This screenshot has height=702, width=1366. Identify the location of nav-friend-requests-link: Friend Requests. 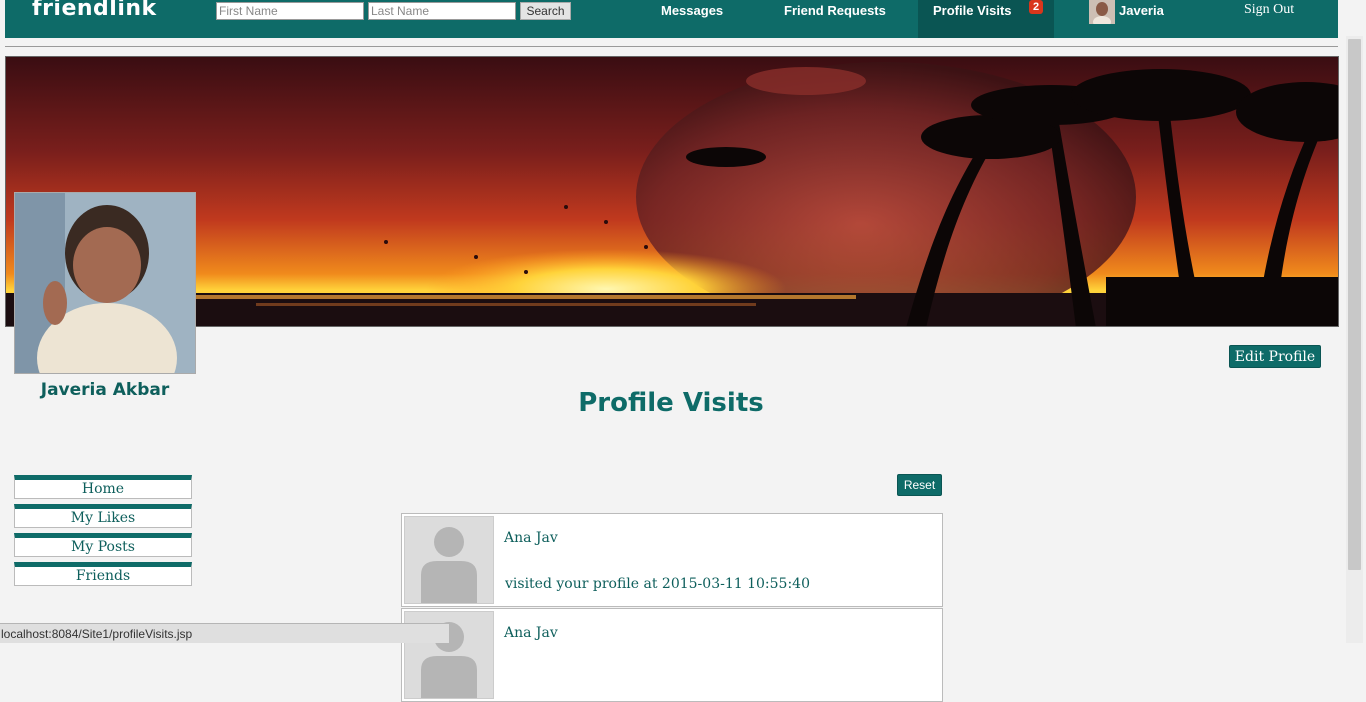
(835, 10).